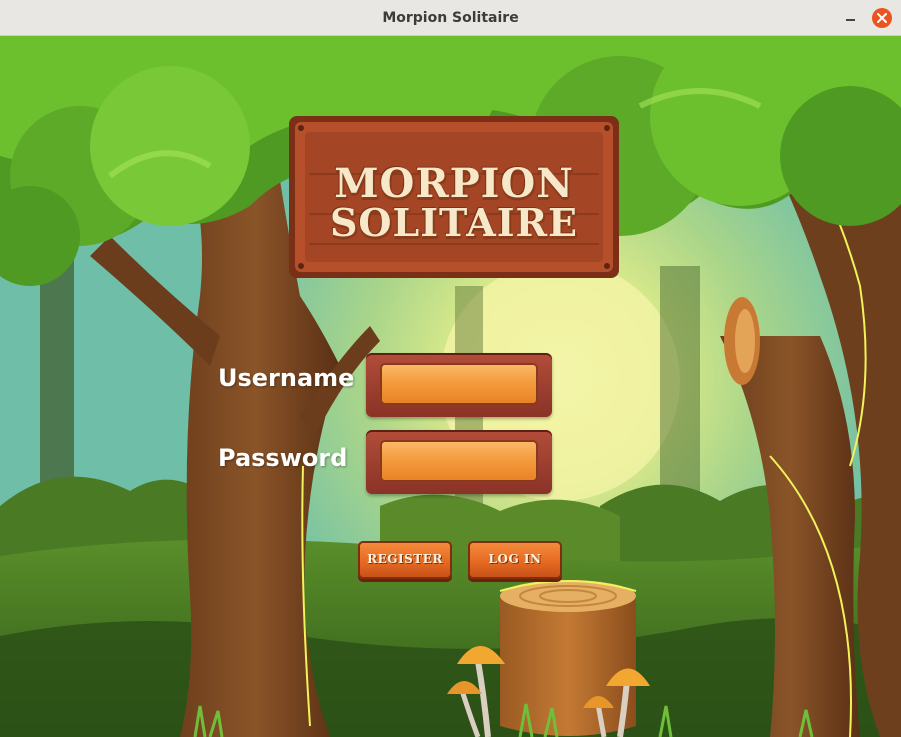 The height and width of the screenshot is (737, 901). What do you see at coordinates (454, 197) in the screenshot?
I see `title-sign: MORPION SOLITAIRE` at bounding box center [454, 197].